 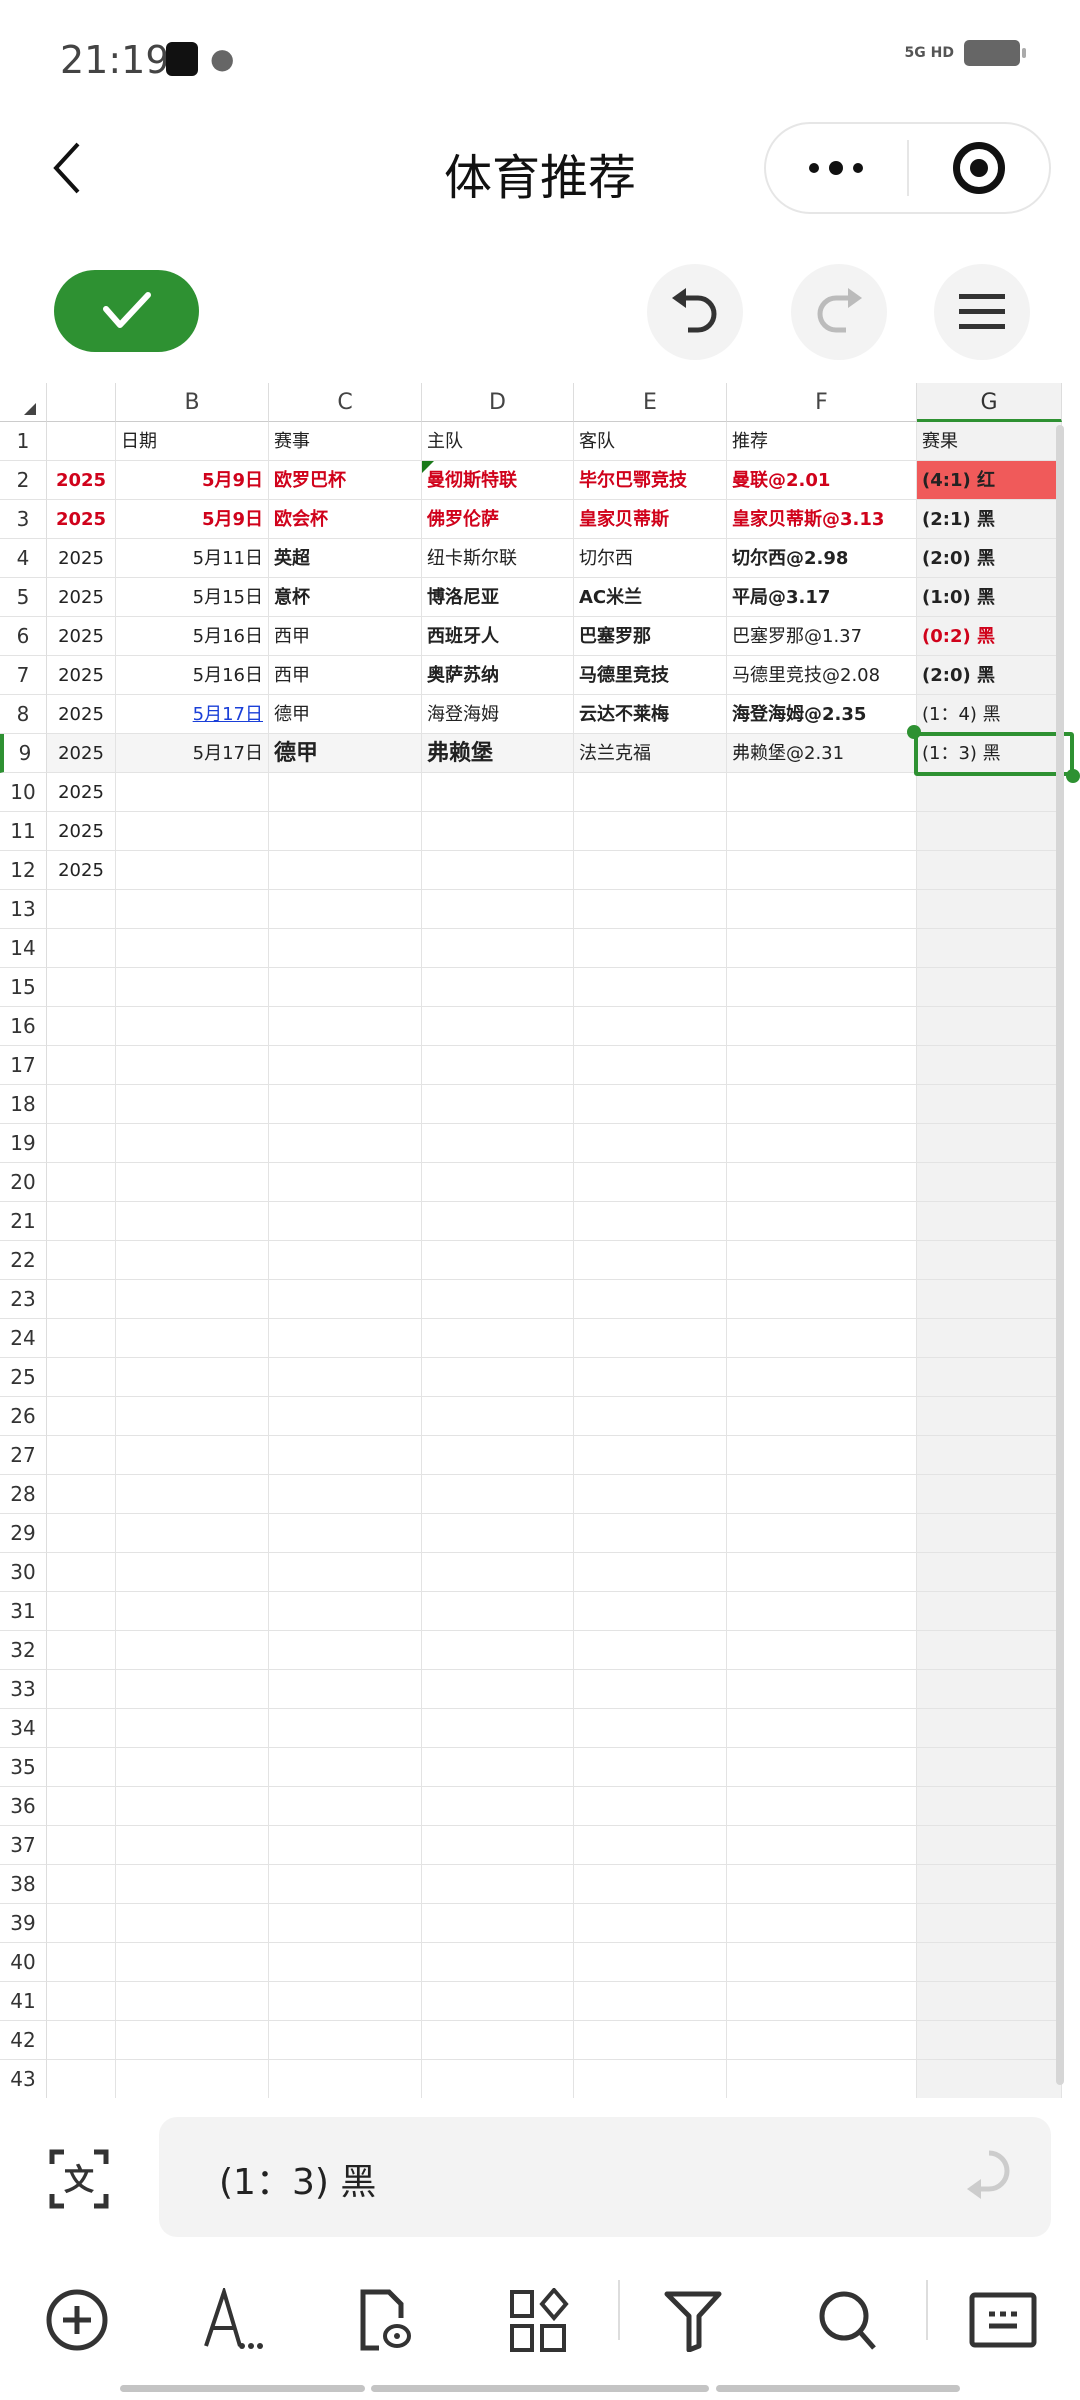 What do you see at coordinates (1003, 2320) in the screenshot?
I see `keyboard-button` at bounding box center [1003, 2320].